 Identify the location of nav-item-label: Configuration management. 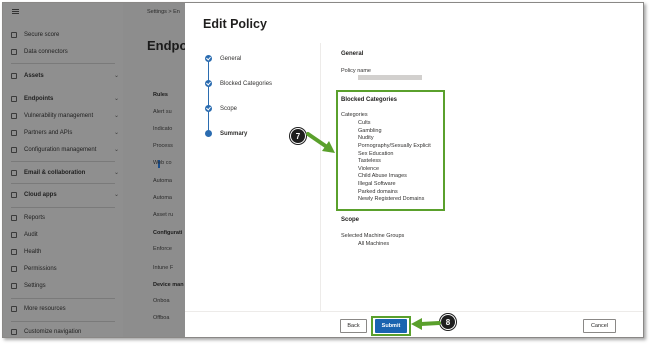
(60, 149).